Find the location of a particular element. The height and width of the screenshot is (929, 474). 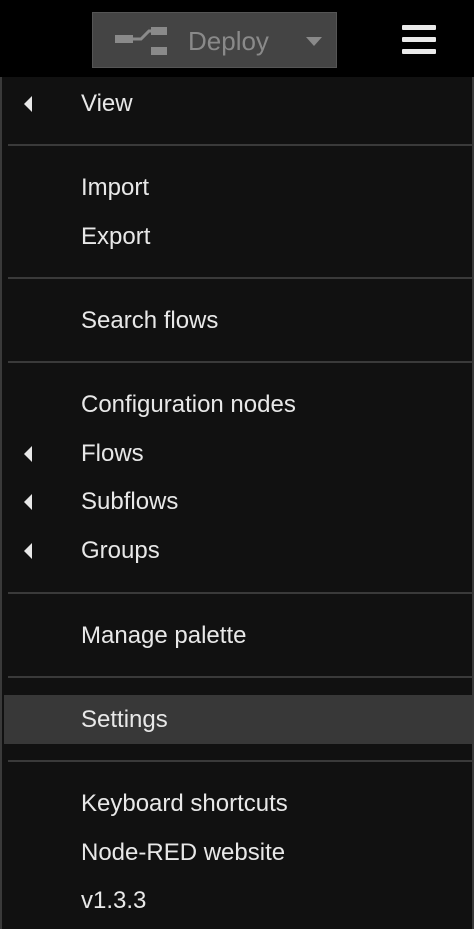

deploy-icon is located at coordinates (141, 41).